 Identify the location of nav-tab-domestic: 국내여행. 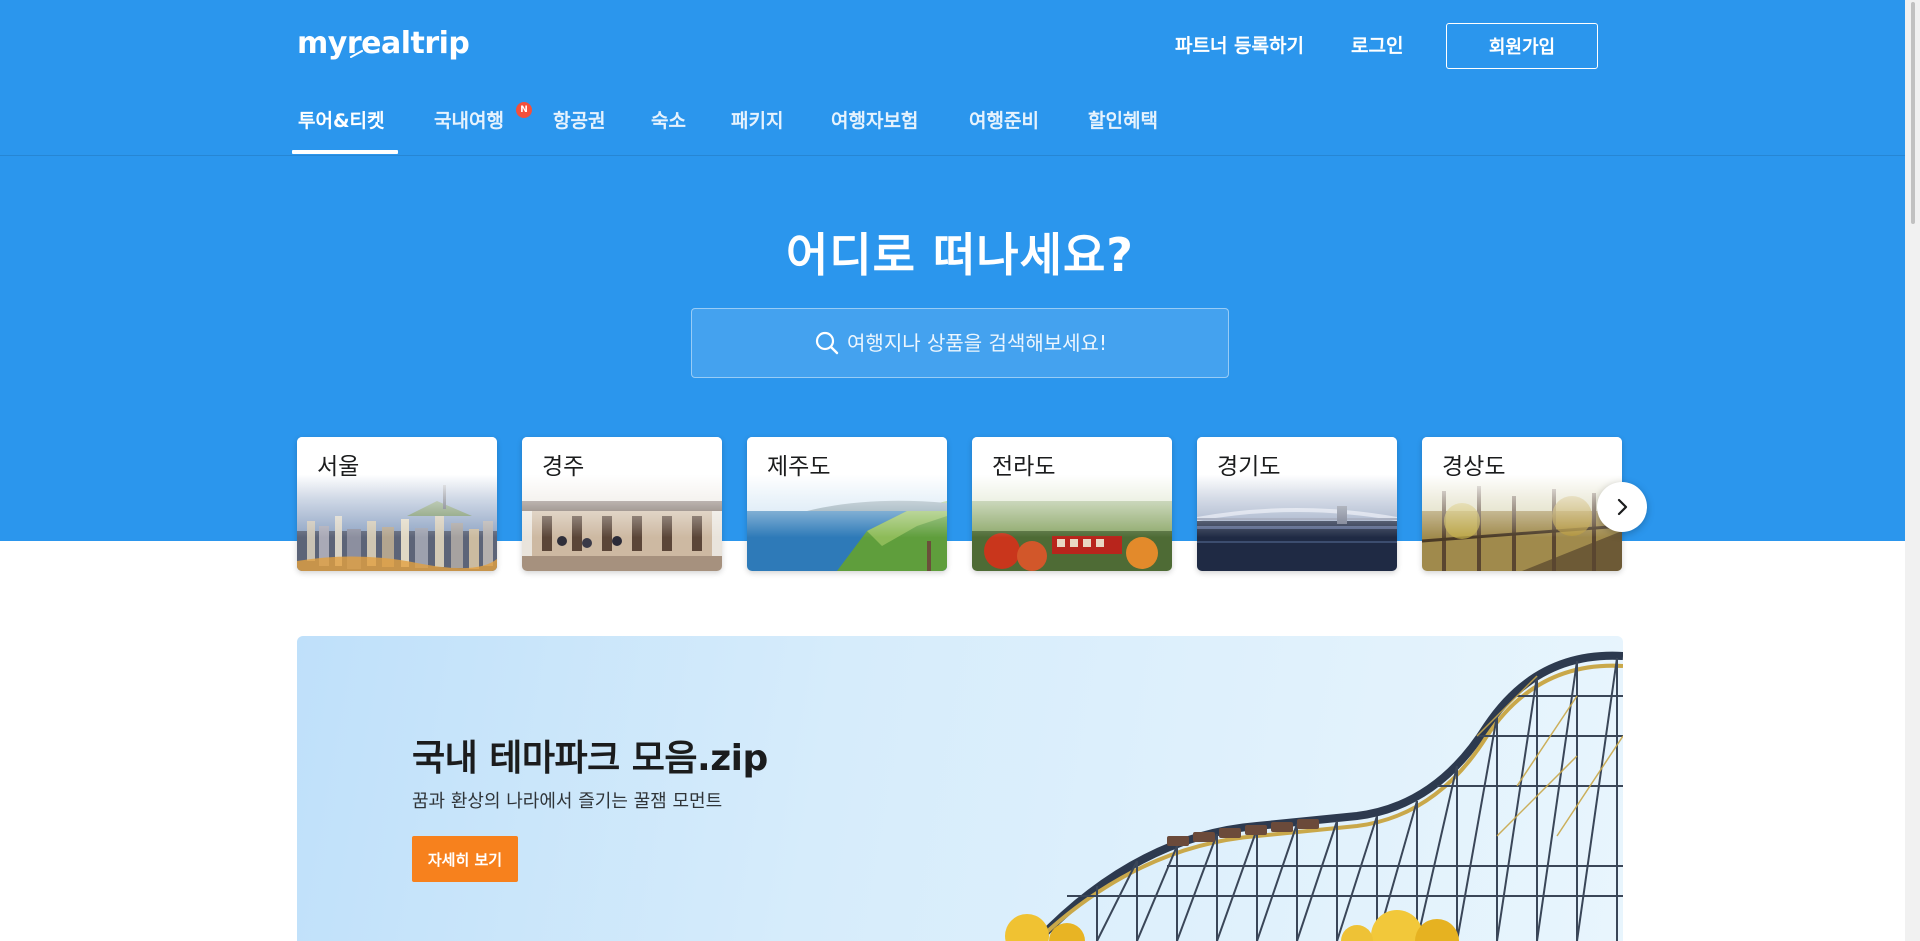
(469, 121).